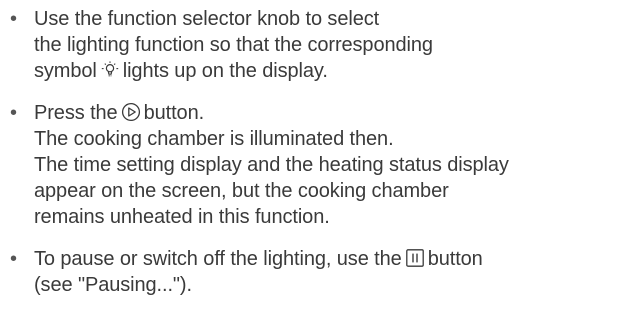 The width and height of the screenshot is (621, 323). I want to click on step3-line2: (see "Pausing...")., so click(113, 285).